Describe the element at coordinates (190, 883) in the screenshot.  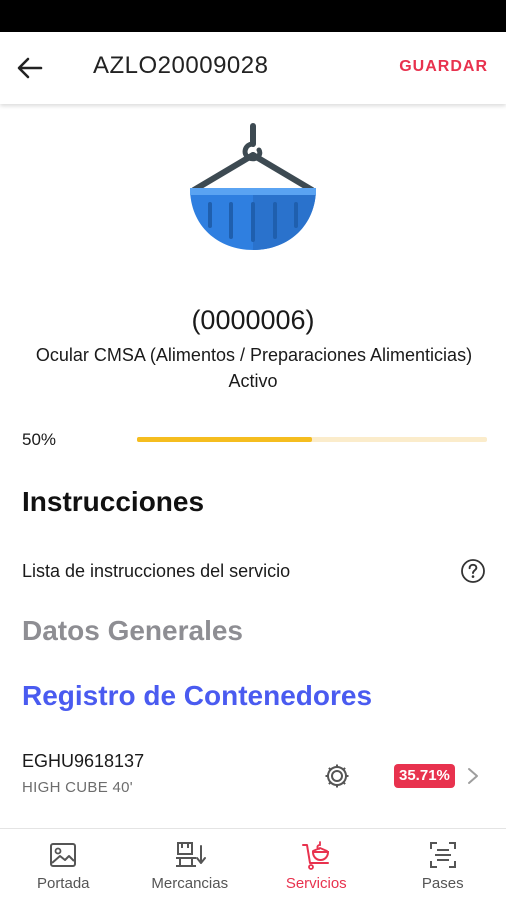
I see `nav-label-mercancias: Mercancias` at that location.